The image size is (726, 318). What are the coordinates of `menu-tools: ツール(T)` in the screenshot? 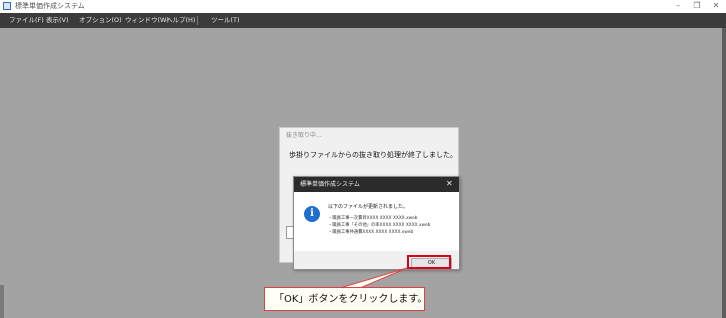 It's located at (225, 20).